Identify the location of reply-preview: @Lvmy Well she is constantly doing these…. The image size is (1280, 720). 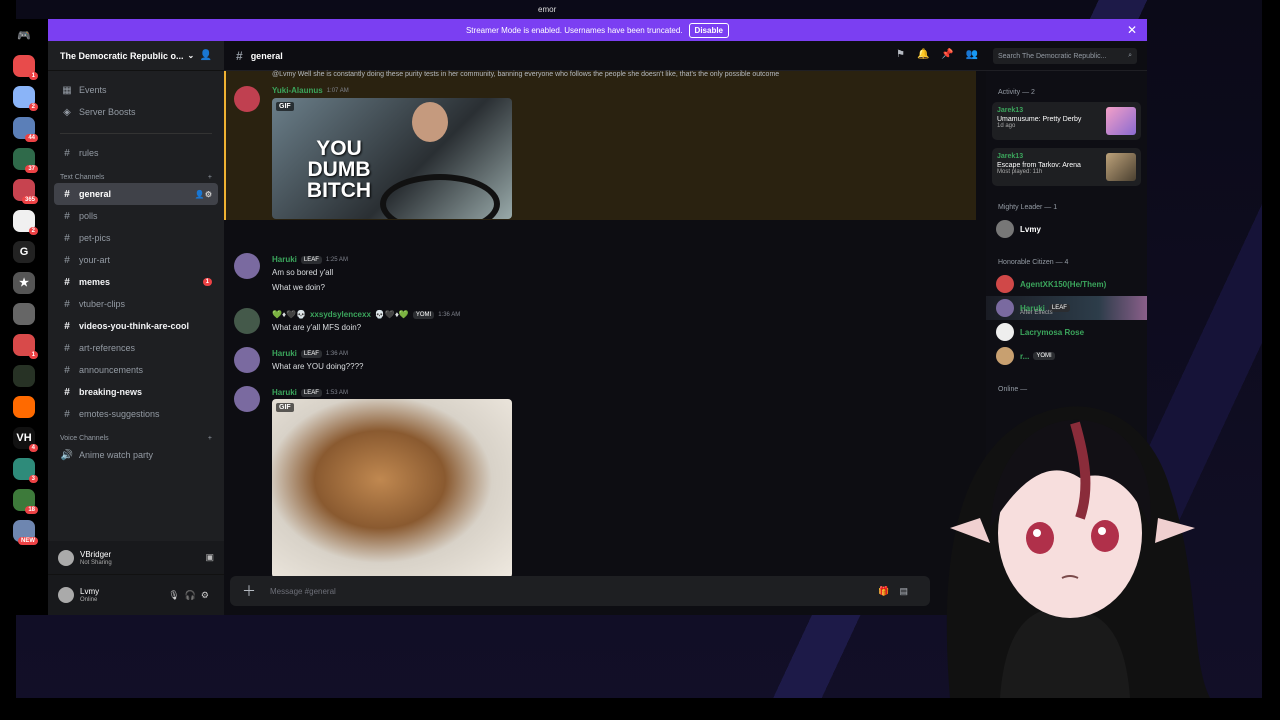
(525, 74).